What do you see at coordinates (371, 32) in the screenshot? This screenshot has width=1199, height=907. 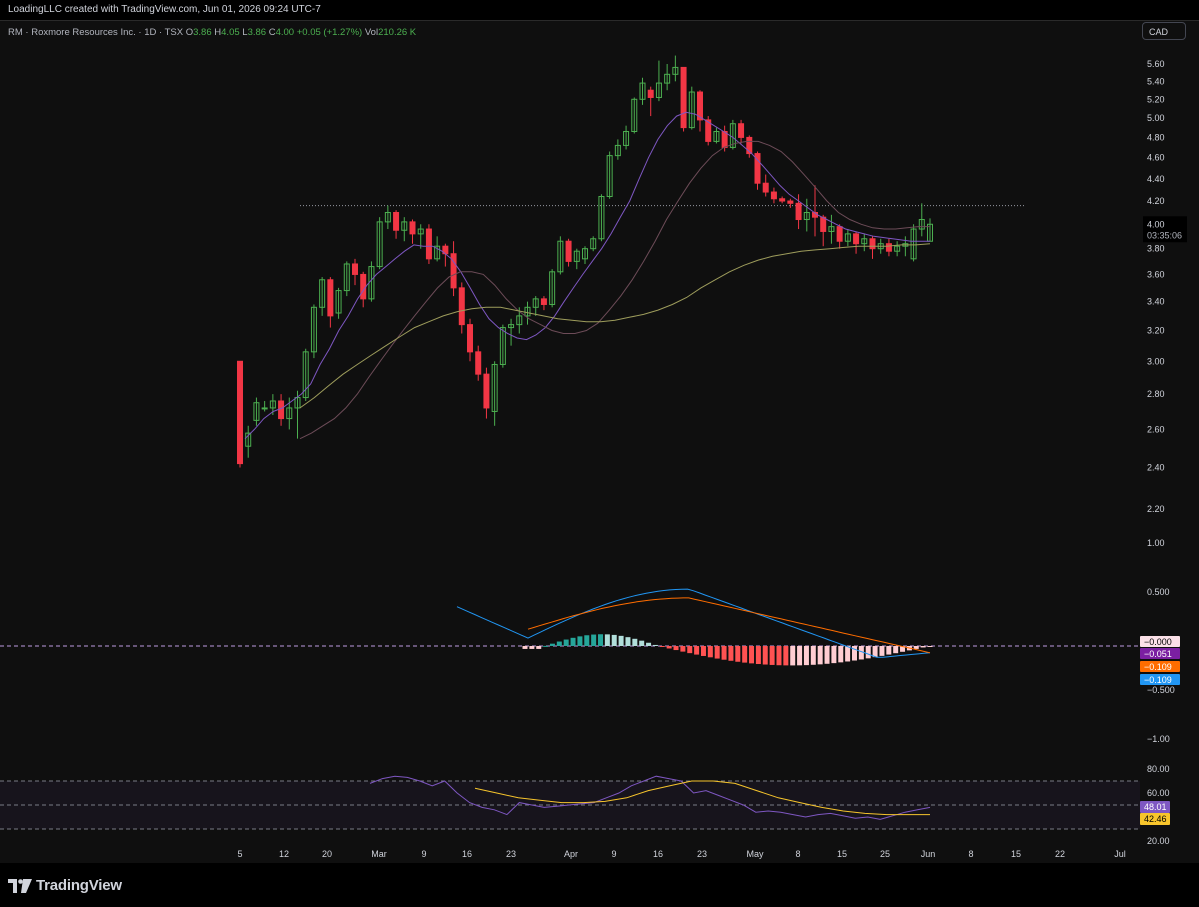 I see `volume-label: Vol` at bounding box center [371, 32].